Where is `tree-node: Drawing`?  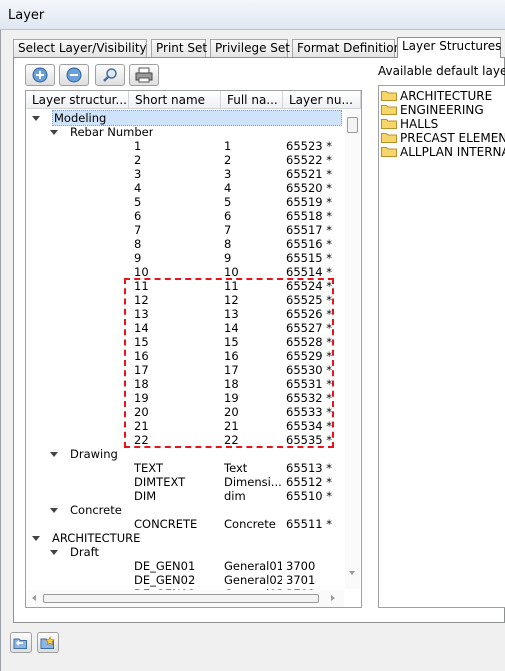
tree-node: Drawing is located at coordinates (185, 454).